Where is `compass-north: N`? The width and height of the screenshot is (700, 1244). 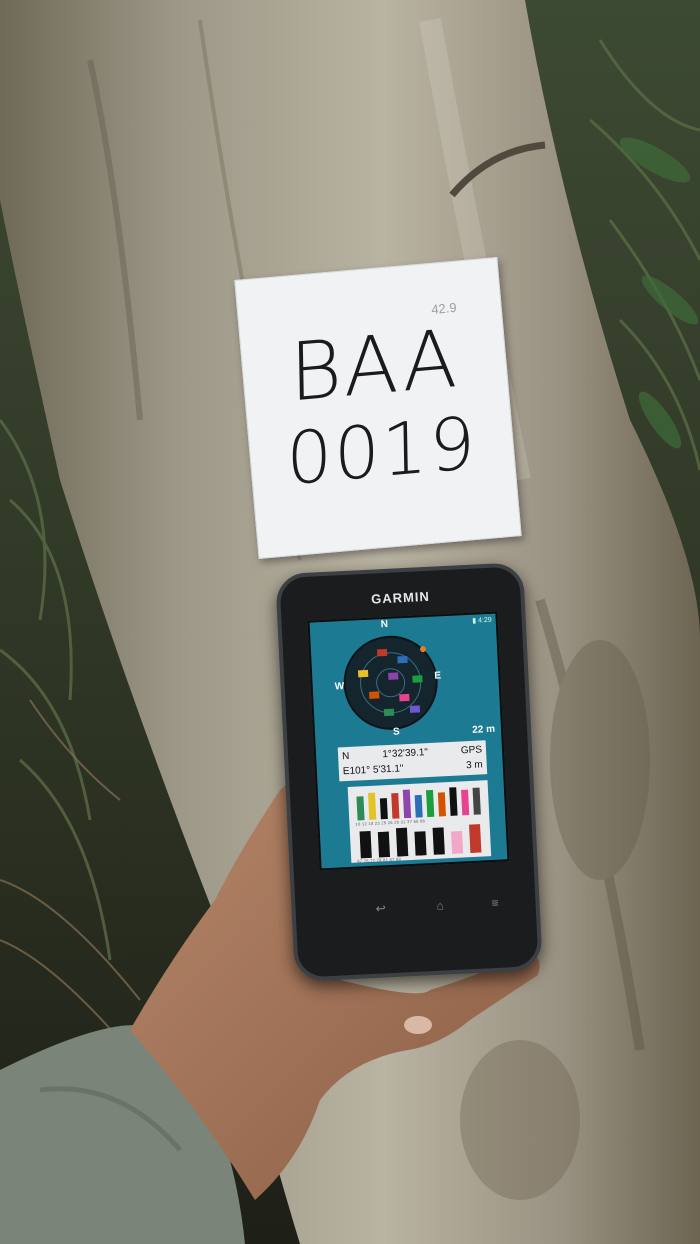
compass-north: N is located at coordinates (384, 624).